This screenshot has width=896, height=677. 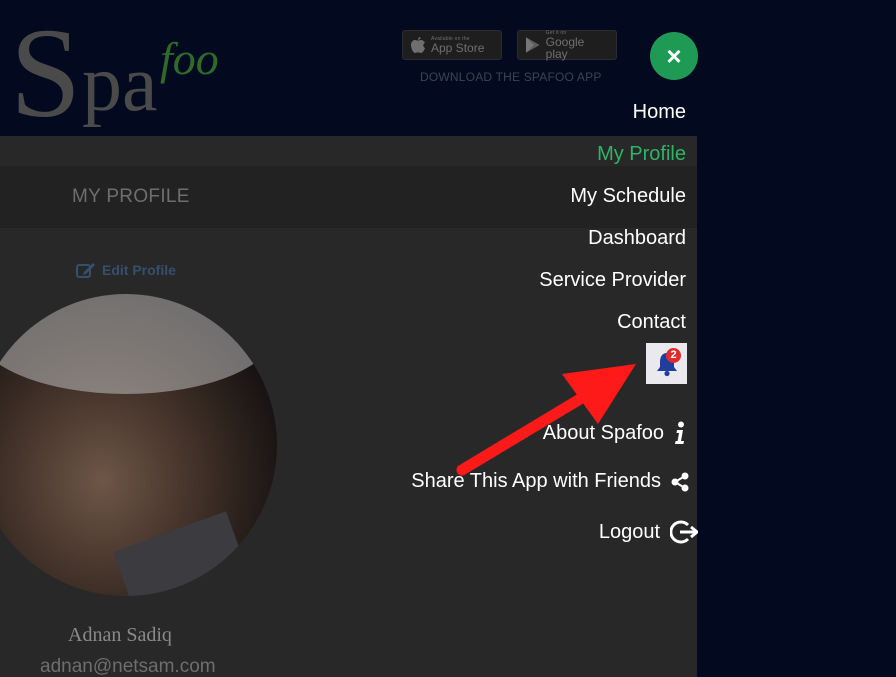 I want to click on menu-item-share-app: Share This App with Friends, so click(x=550, y=481).